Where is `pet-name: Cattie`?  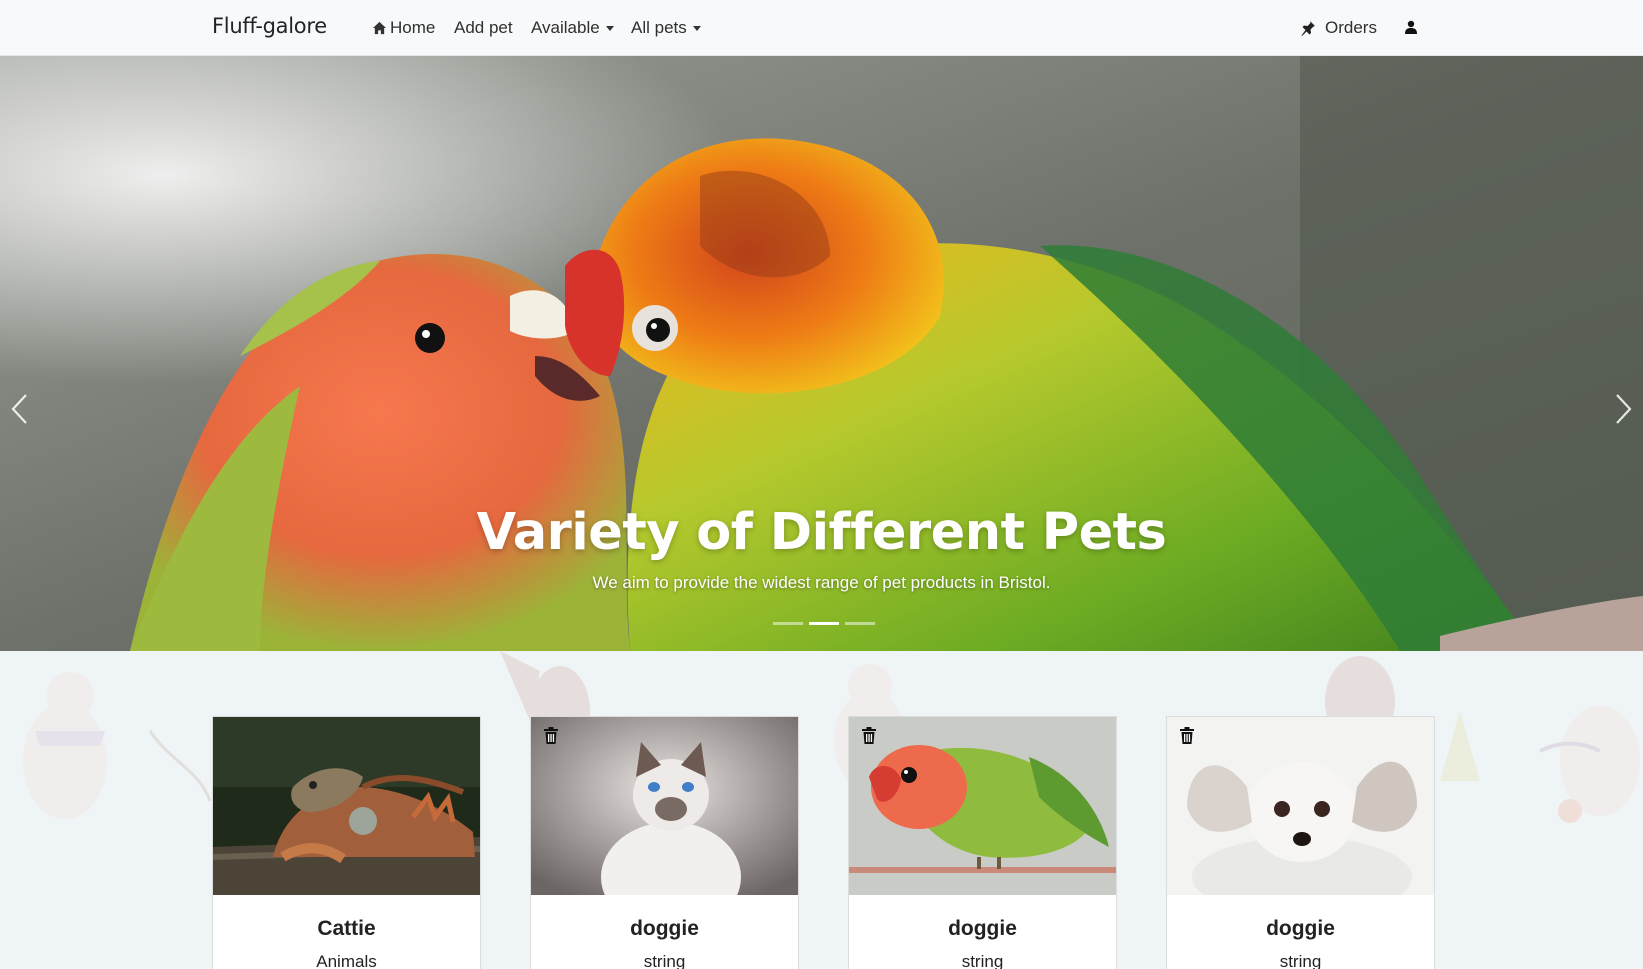 pet-name: Cattie is located at coordinates (346, 928).